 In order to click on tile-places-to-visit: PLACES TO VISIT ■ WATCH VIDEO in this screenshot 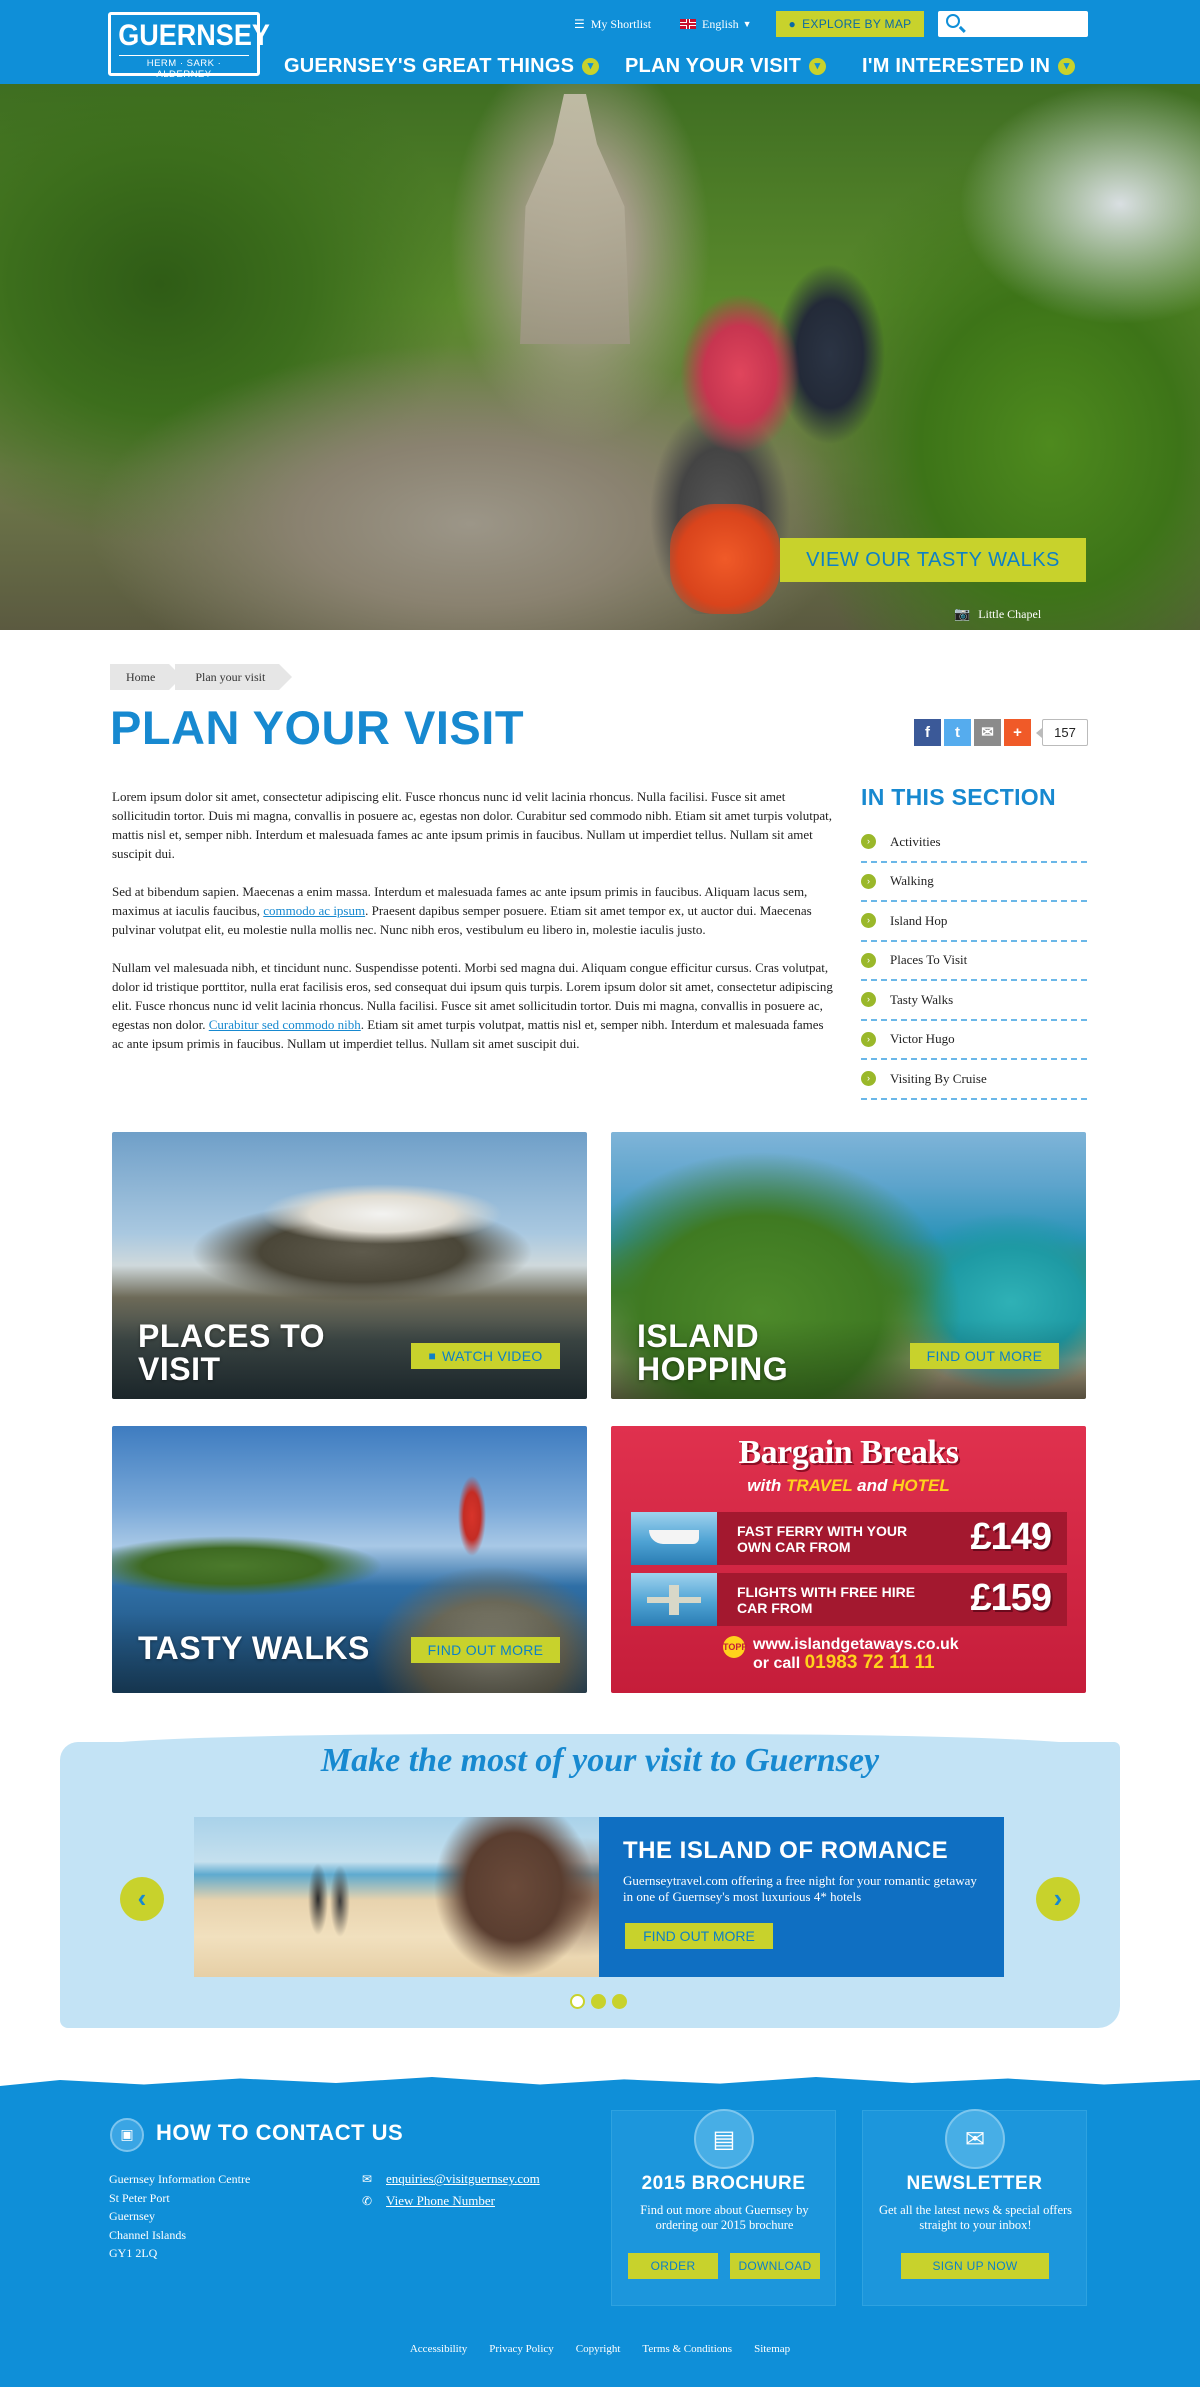, I will do `click(349, 1265)`.